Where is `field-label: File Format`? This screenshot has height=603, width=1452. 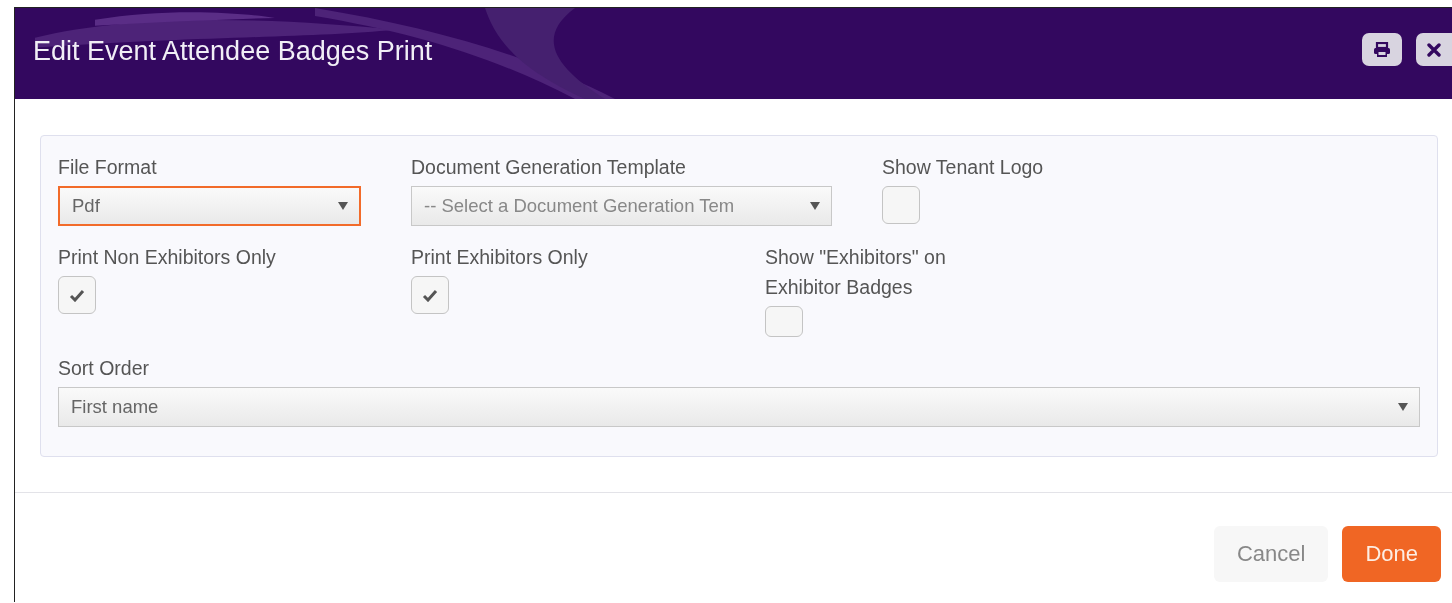 field-label: File Format is located at coordinates (107, 167).